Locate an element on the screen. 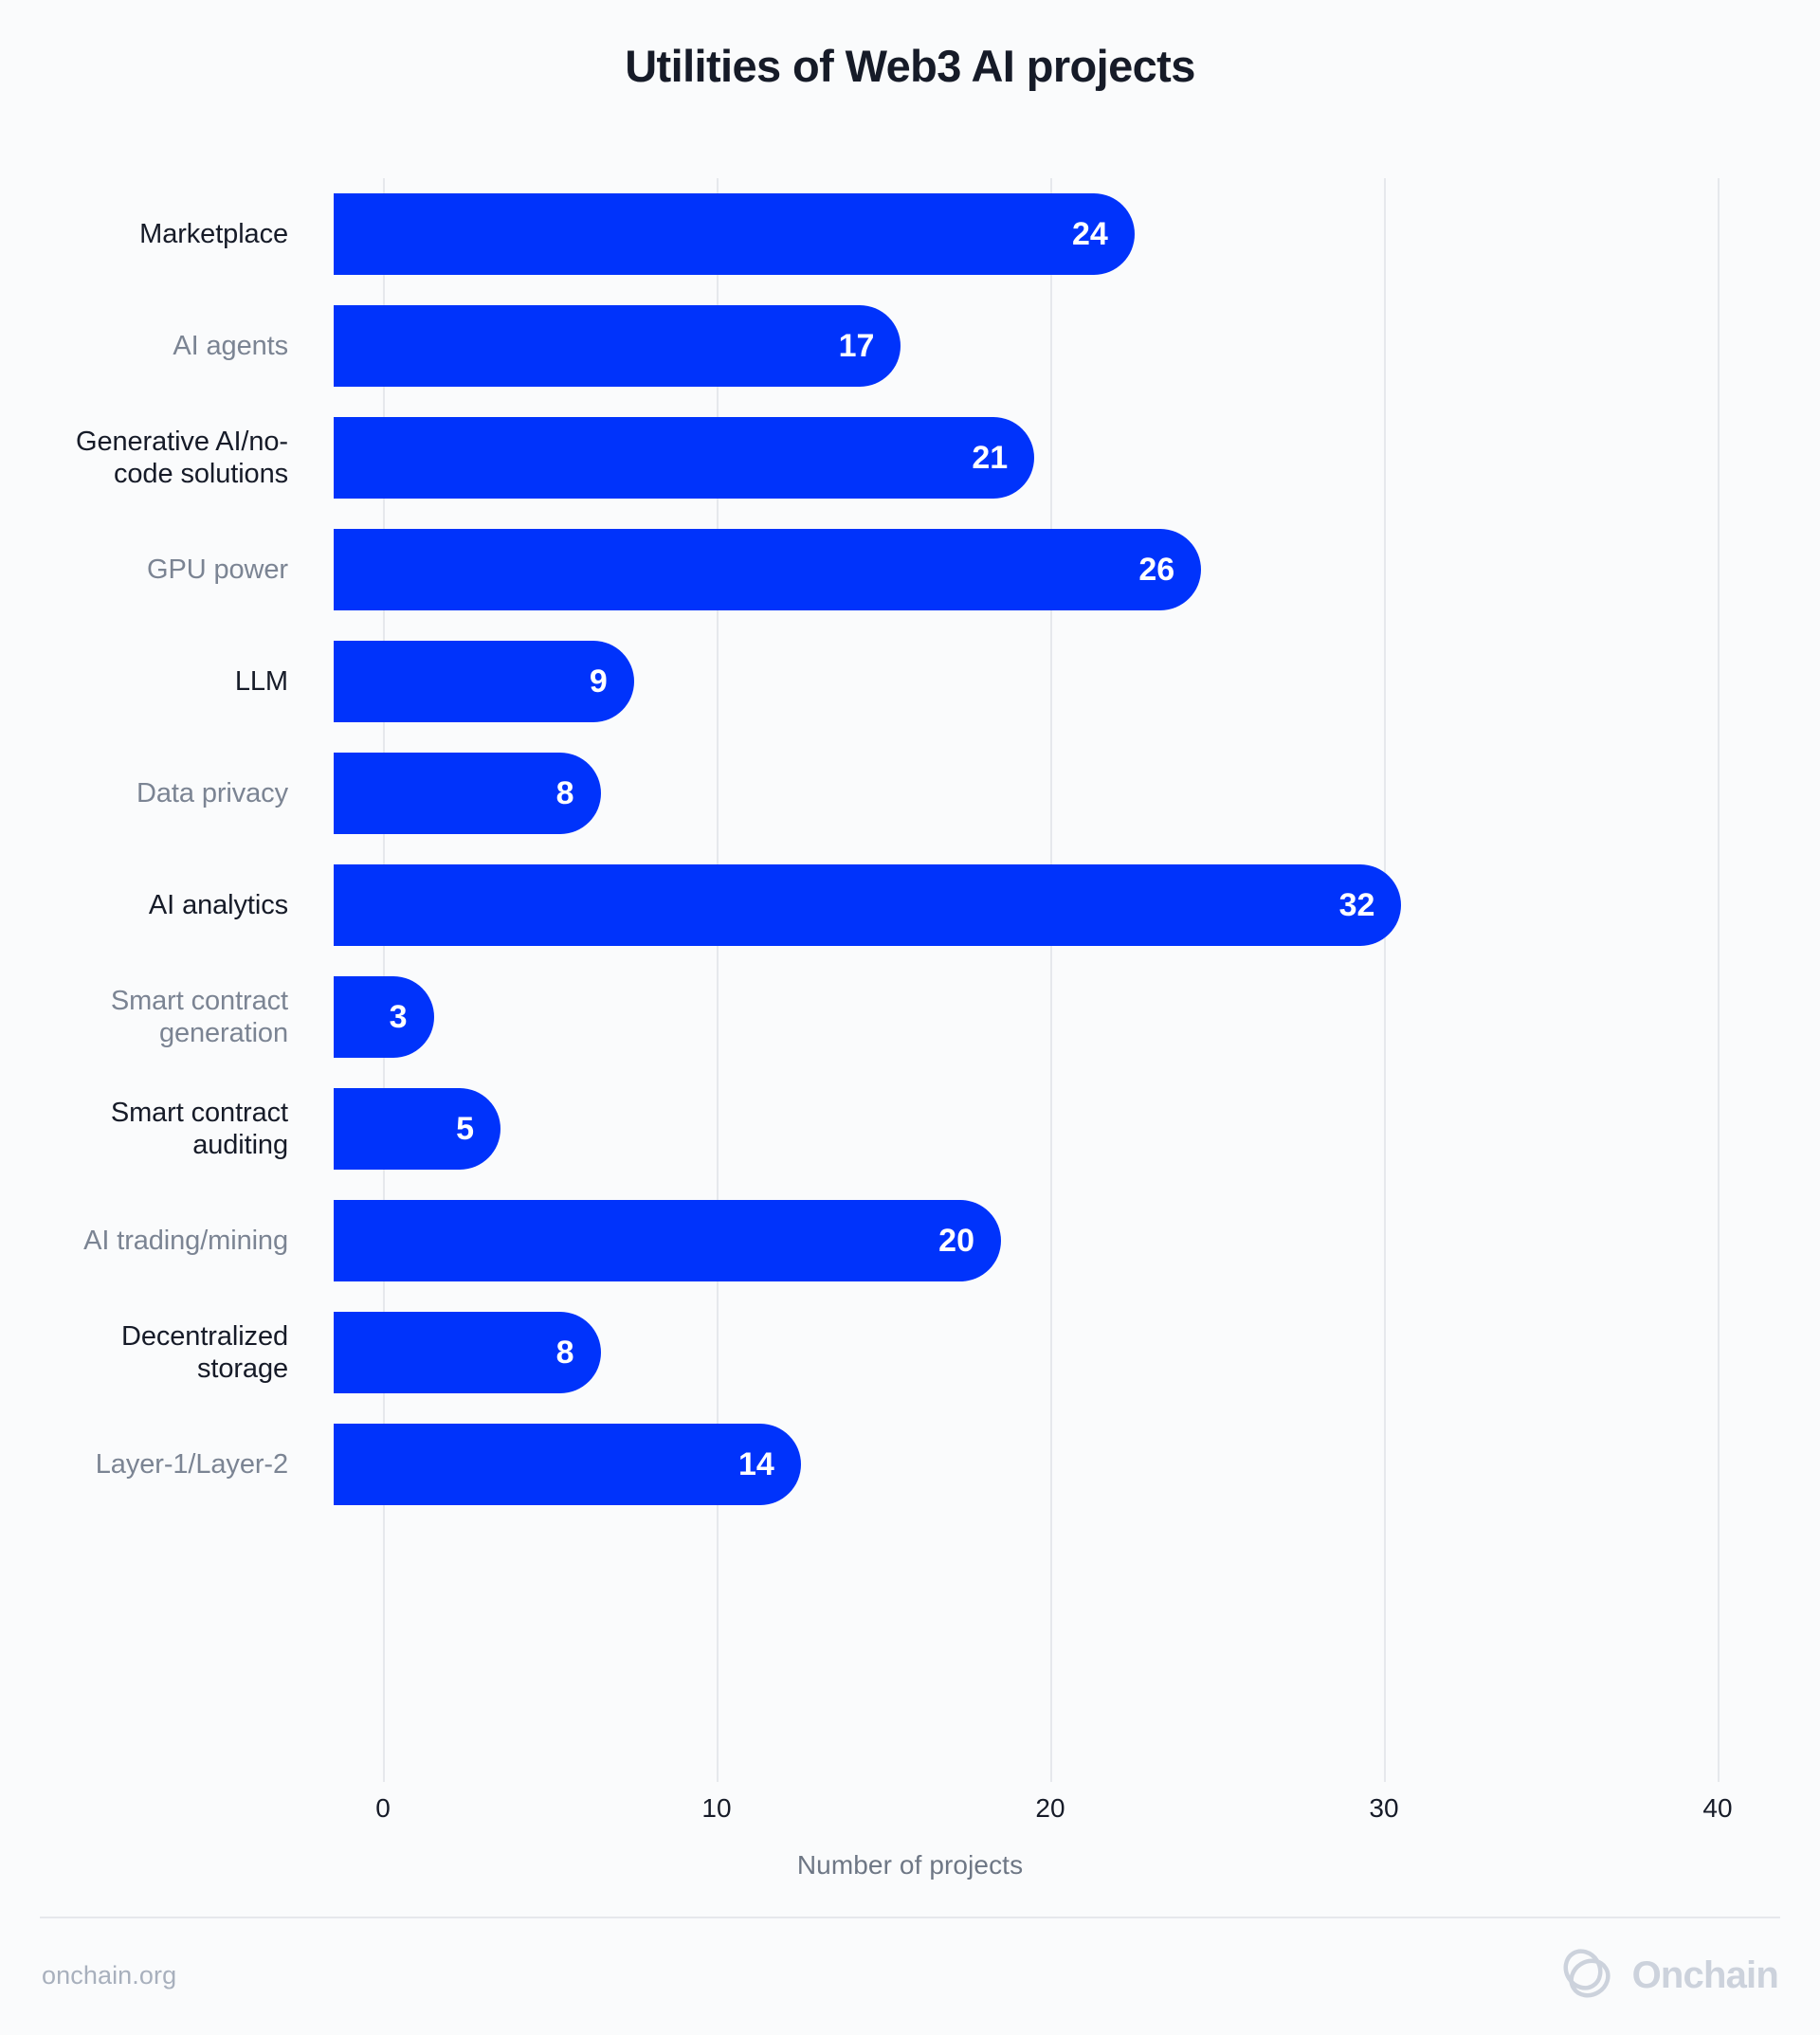 This screenshot has width=1820, height=2035. bar-track: 24 is located at coordinates (1077, 234).